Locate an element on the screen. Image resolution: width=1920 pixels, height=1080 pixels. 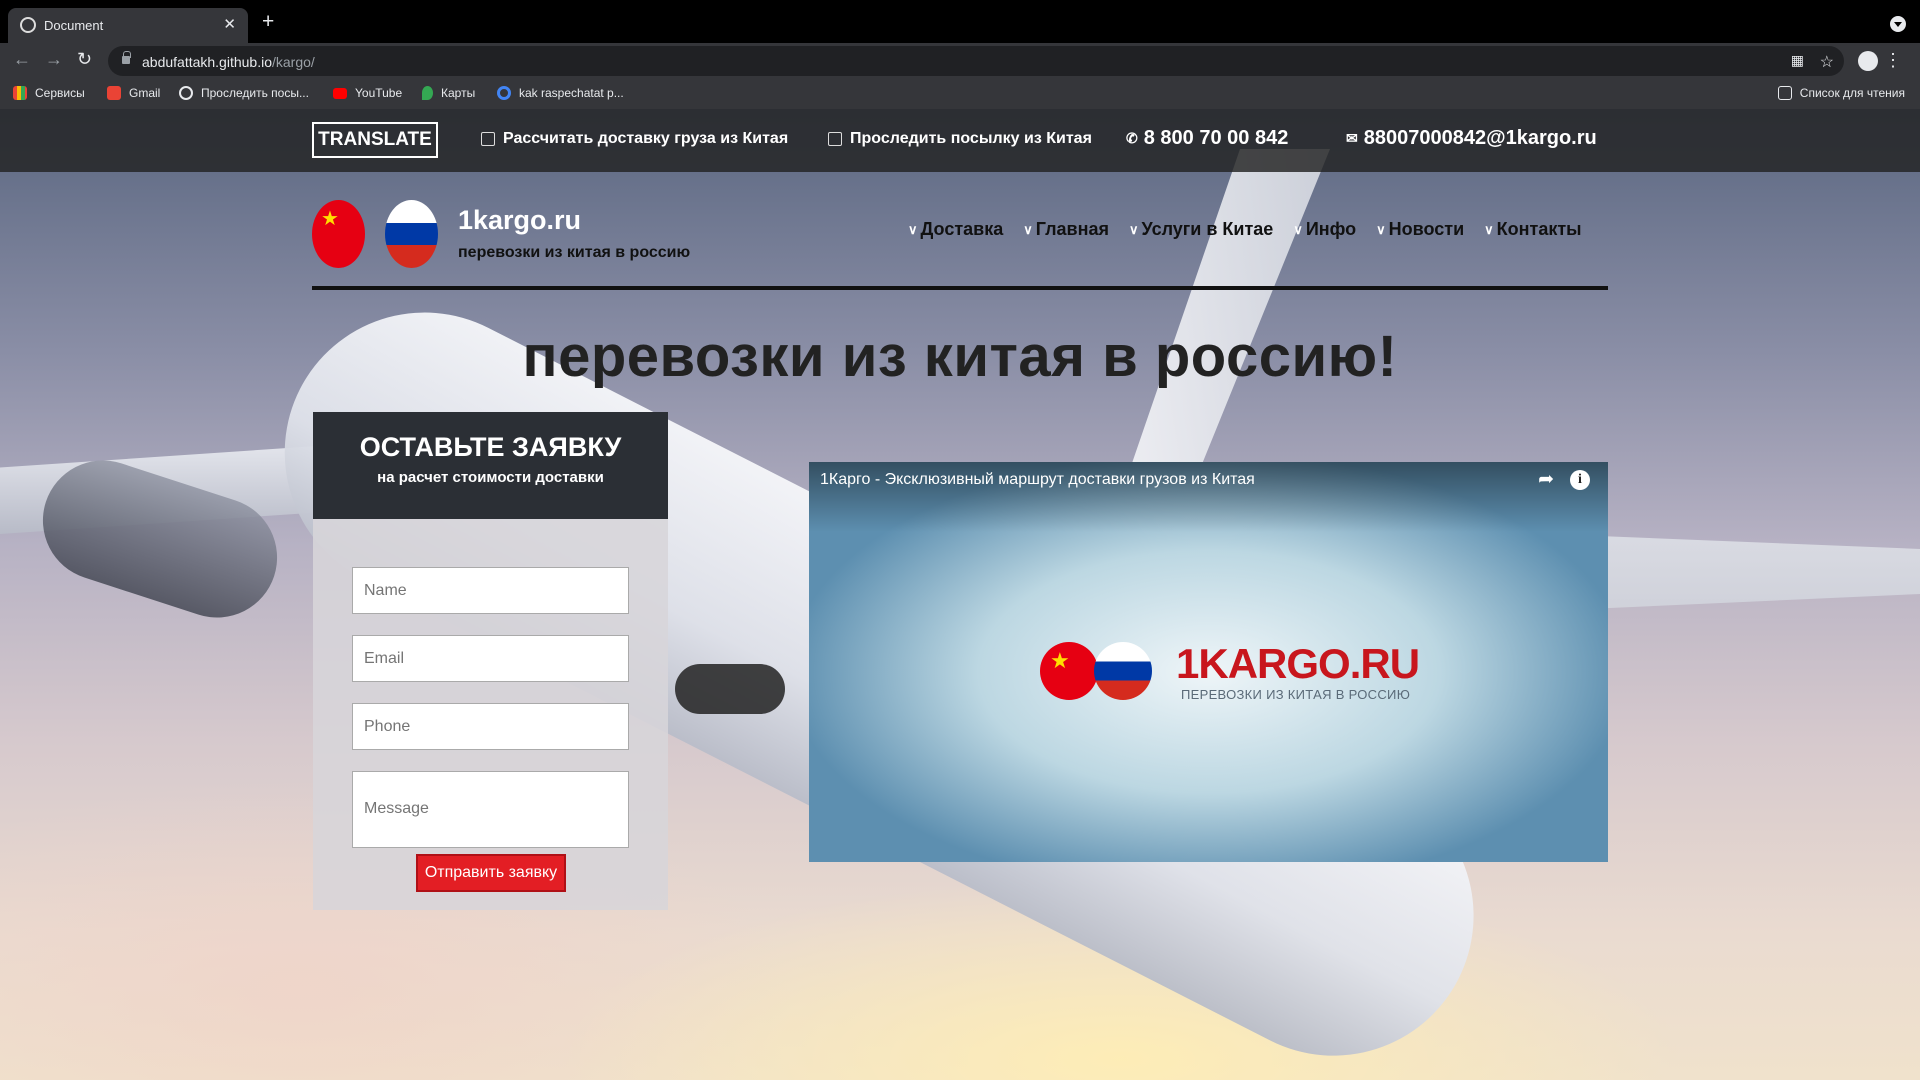
request-form: Отправить заявку is located at coordinates (490, 714).